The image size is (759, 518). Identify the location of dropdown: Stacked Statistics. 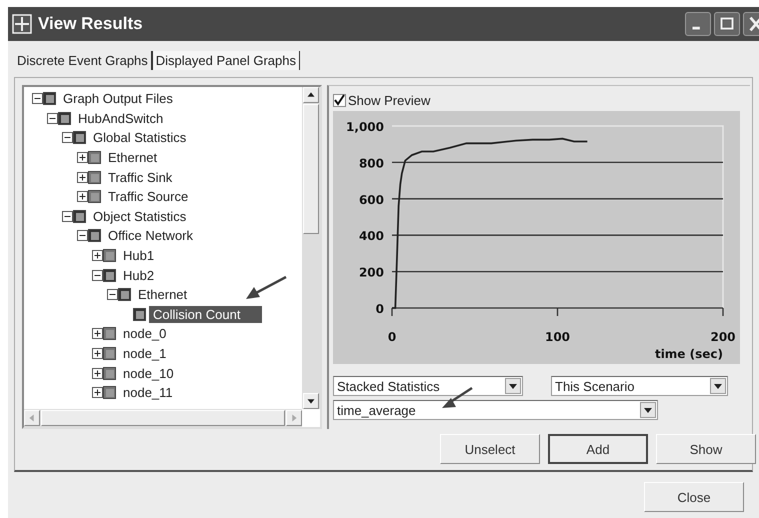
(428, 386).